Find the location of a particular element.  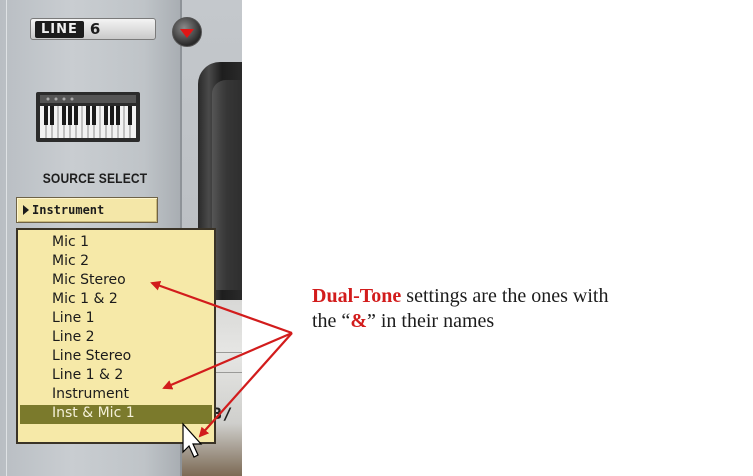

logo-number: 6 is located at coordinates (95, 29).